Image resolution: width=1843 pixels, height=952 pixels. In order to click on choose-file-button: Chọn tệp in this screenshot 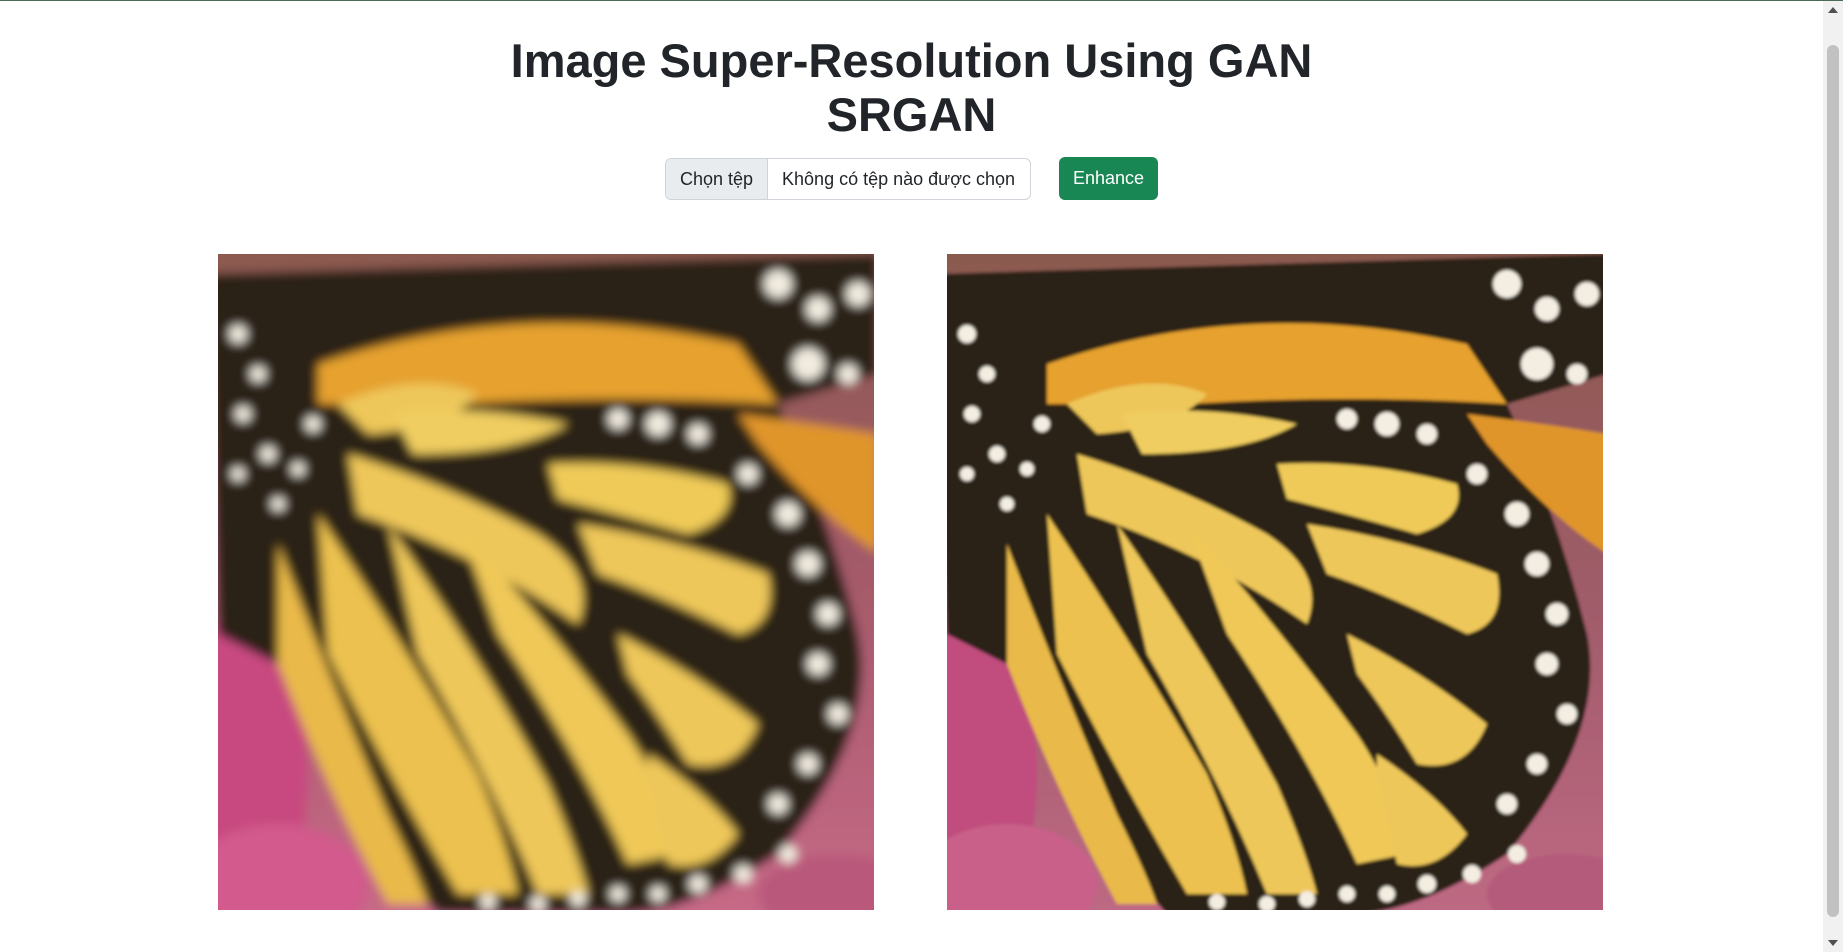, I will do `click(717, 178)`.